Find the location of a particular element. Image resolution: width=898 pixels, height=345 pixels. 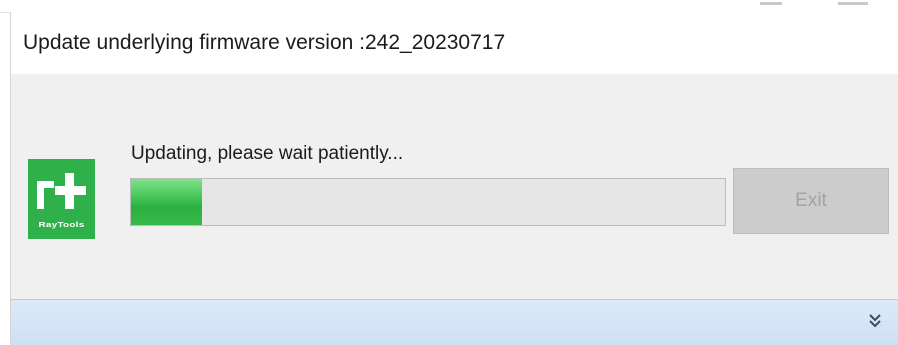

exit-button-label: Exit is located at coordinates (811, 200).